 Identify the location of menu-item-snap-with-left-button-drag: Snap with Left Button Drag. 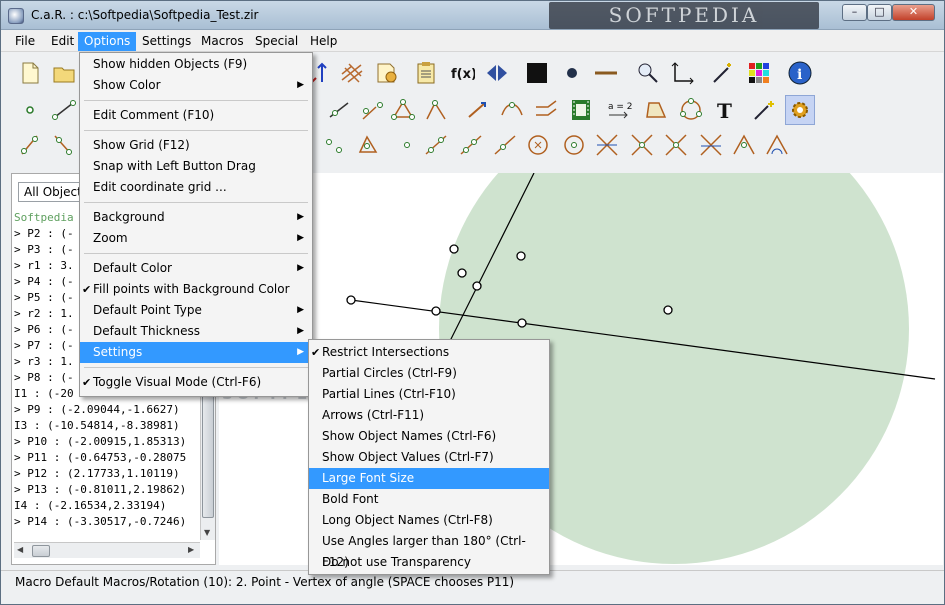
(196, 166).